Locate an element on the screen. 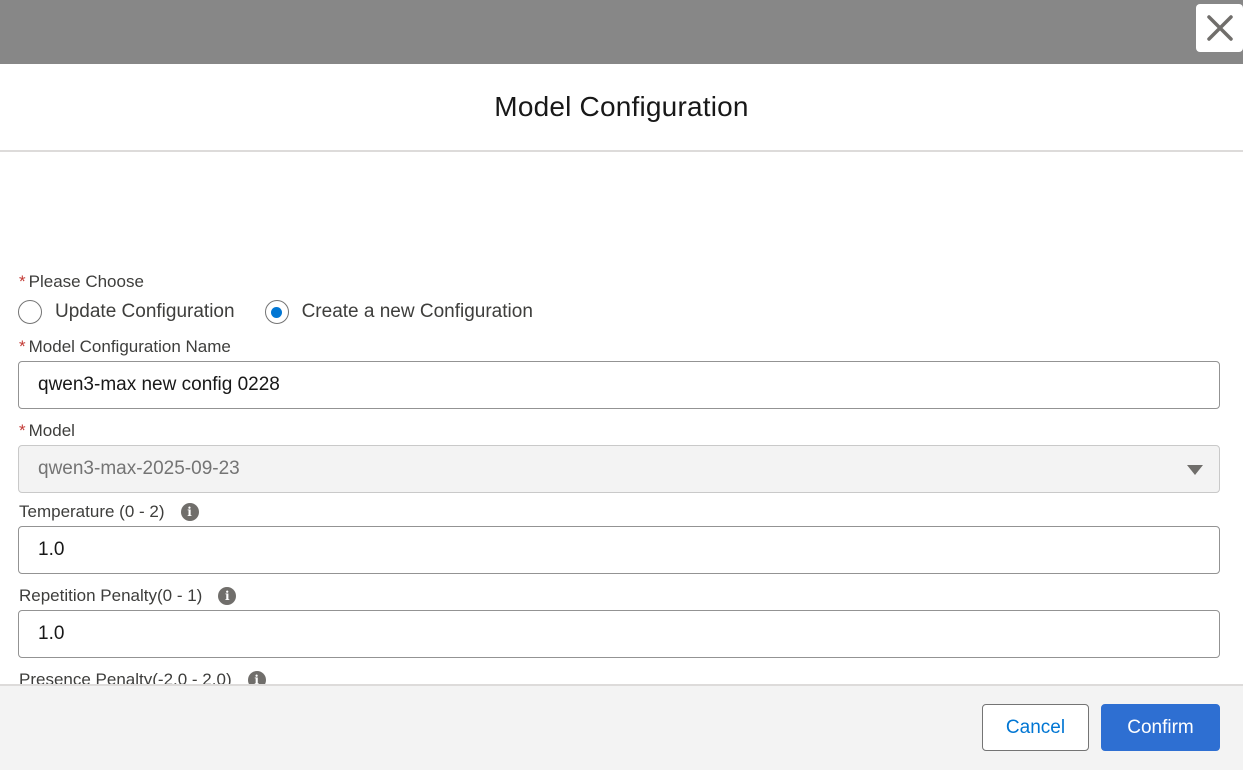 This screenshot has width=1243, height=770. config-name-input: qwen3-max new config 0228 is located at coordinates (619, 385).